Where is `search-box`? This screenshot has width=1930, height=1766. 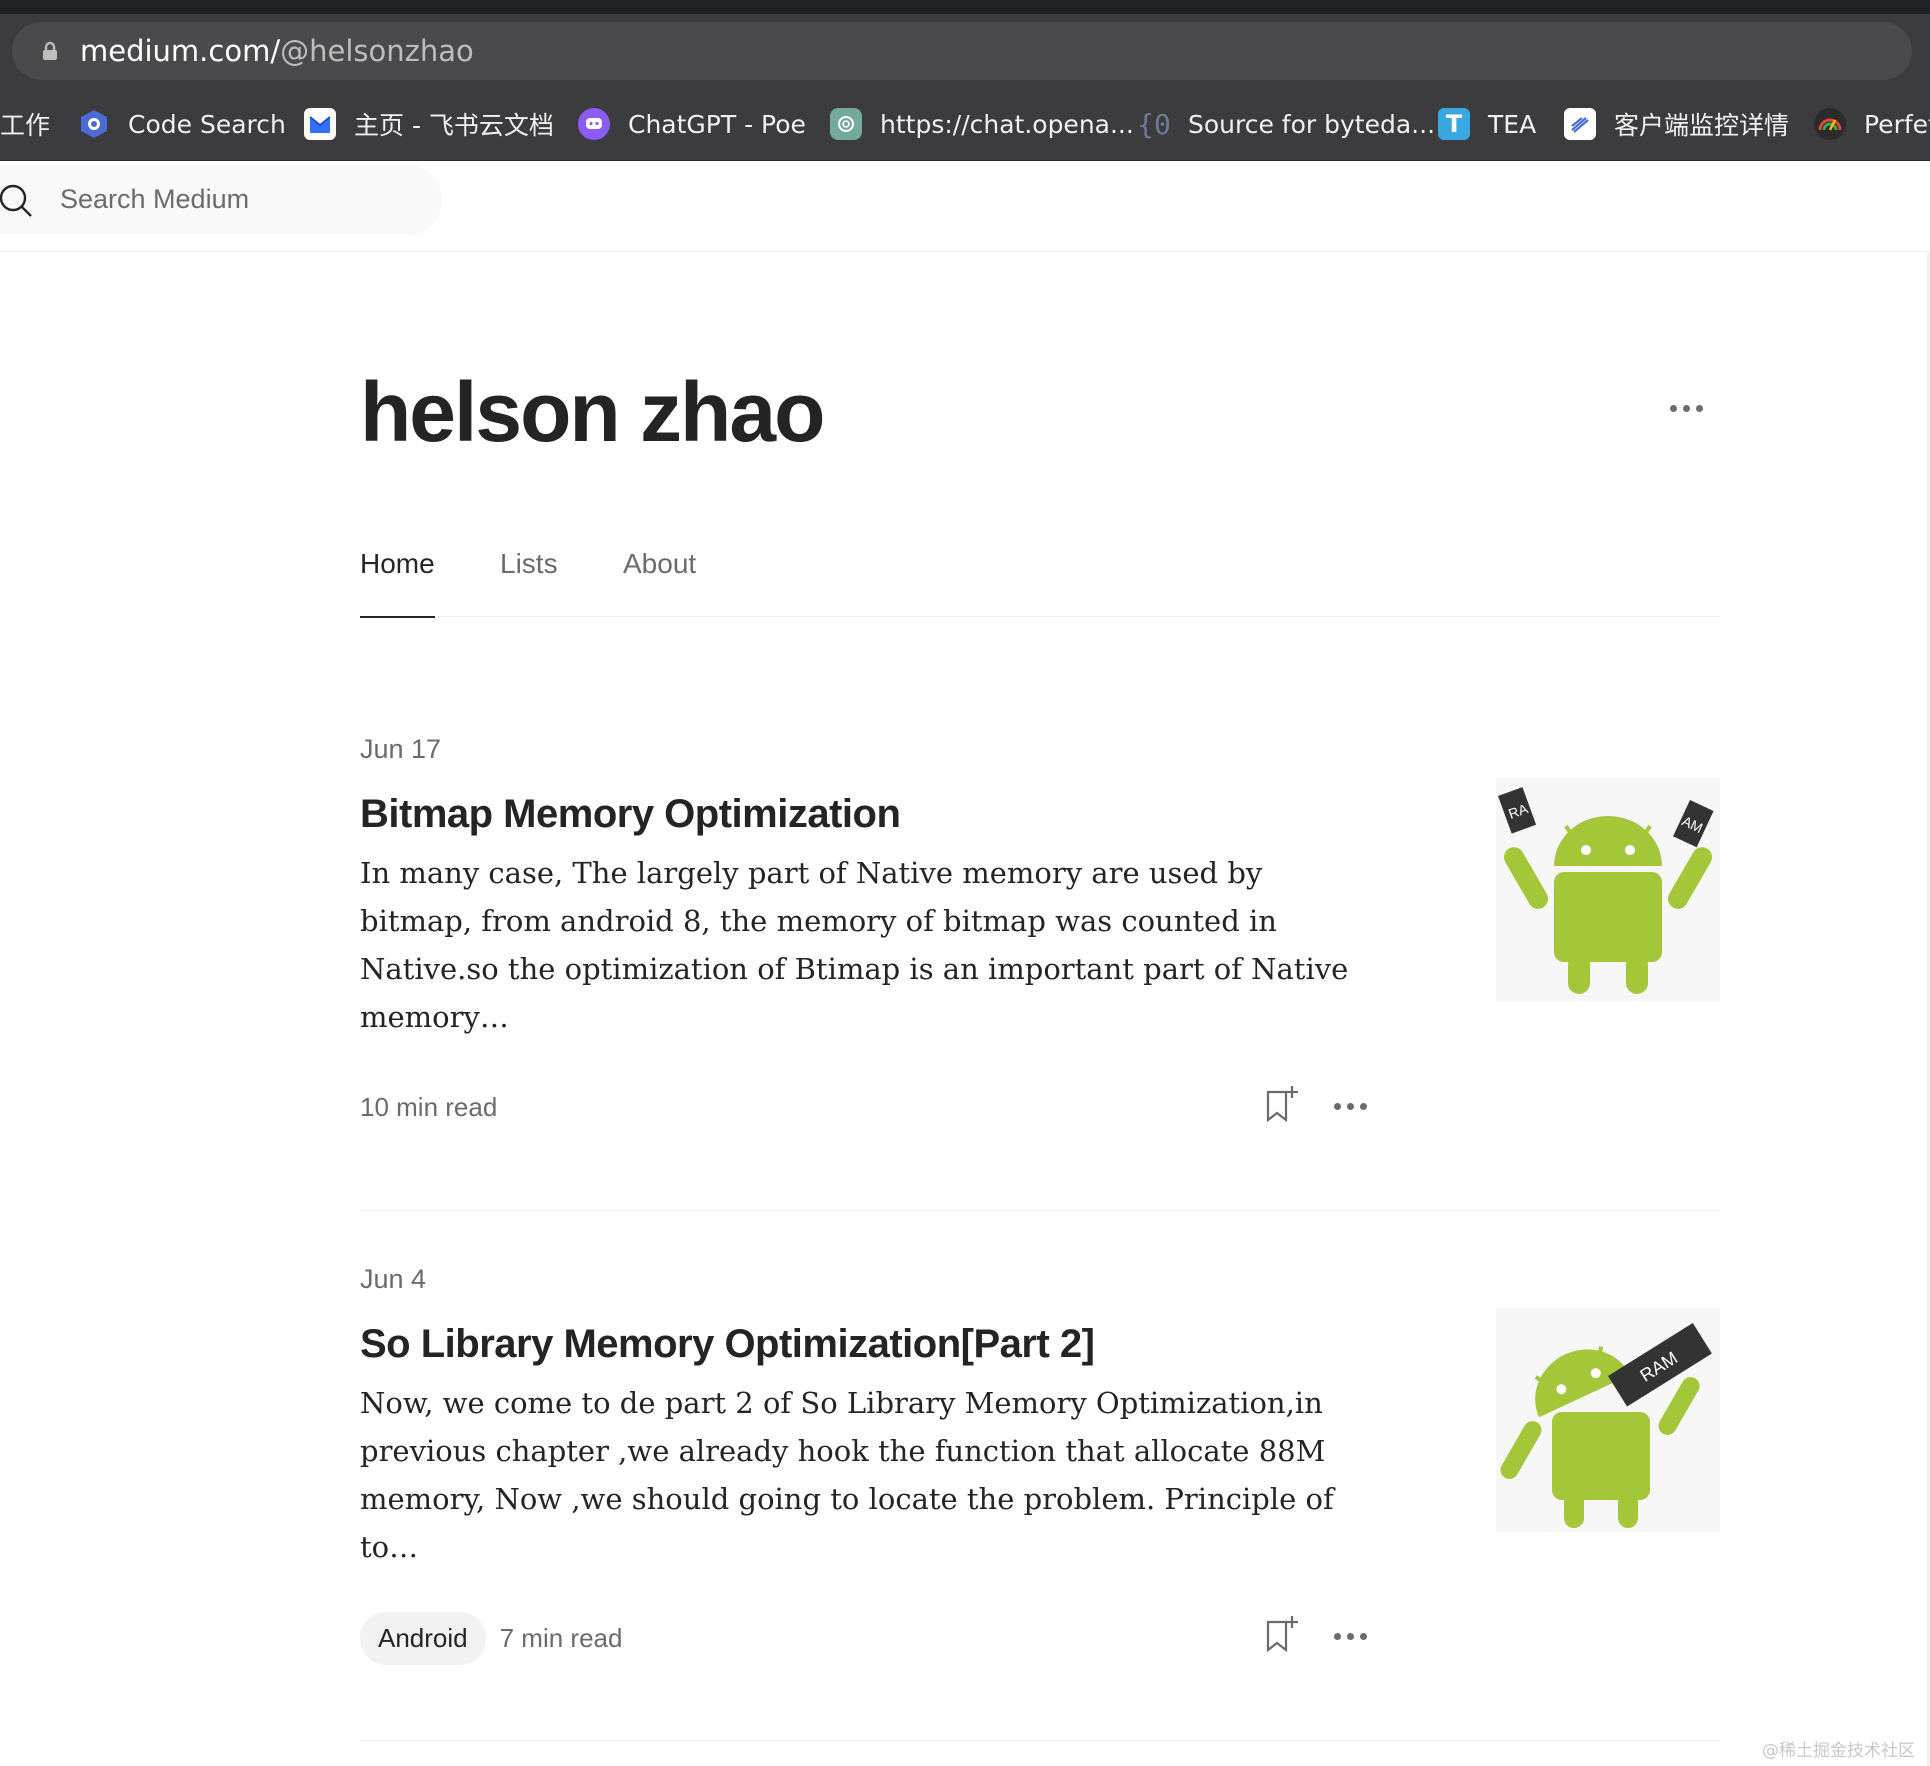 search-box is located at coordinates (221, 200).